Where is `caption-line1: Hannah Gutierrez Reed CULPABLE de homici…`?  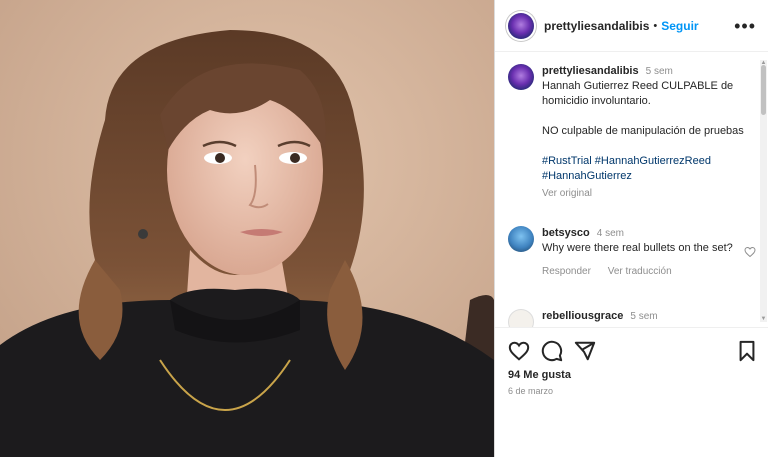
caption-line1: Hannah Gutierrez Reed CULPABLE de homici… is located at coordinates (638, 93).